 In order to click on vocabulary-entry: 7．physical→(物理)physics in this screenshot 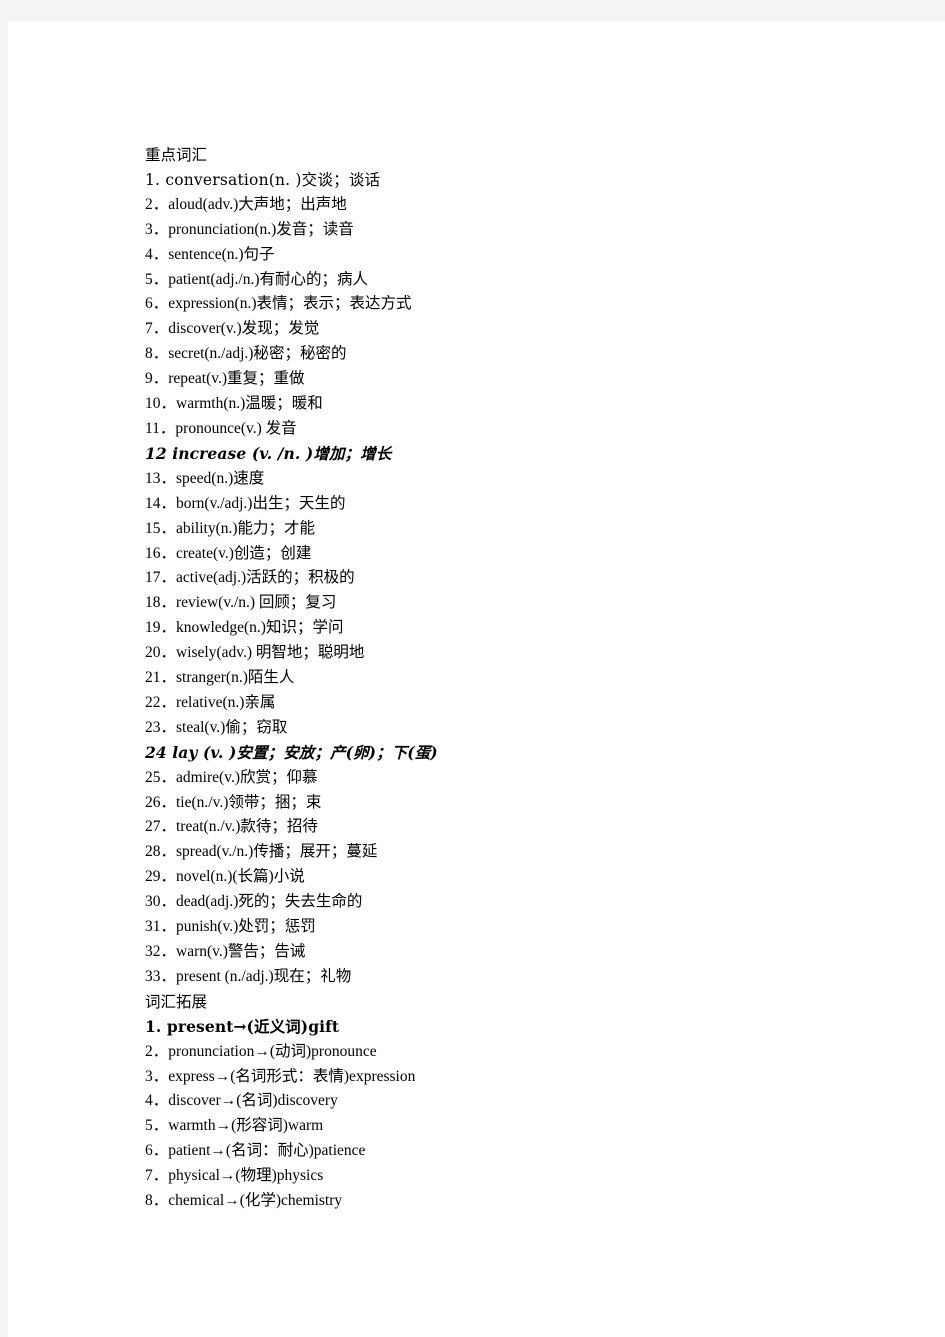, I will do `click(234, 1176)`.